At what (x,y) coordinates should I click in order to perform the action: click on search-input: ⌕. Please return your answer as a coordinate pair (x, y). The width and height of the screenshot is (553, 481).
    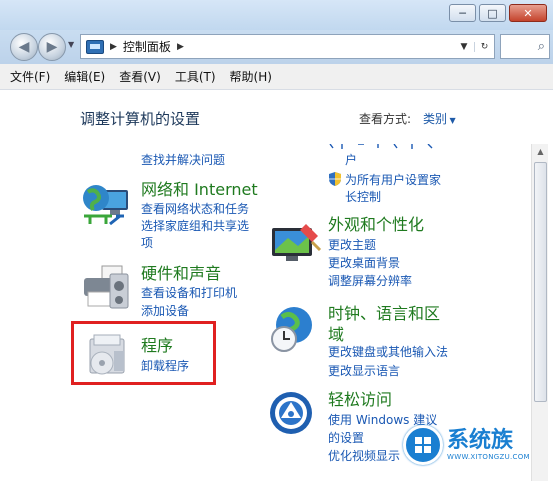
    Looking at the image, I should click on (525, 46).